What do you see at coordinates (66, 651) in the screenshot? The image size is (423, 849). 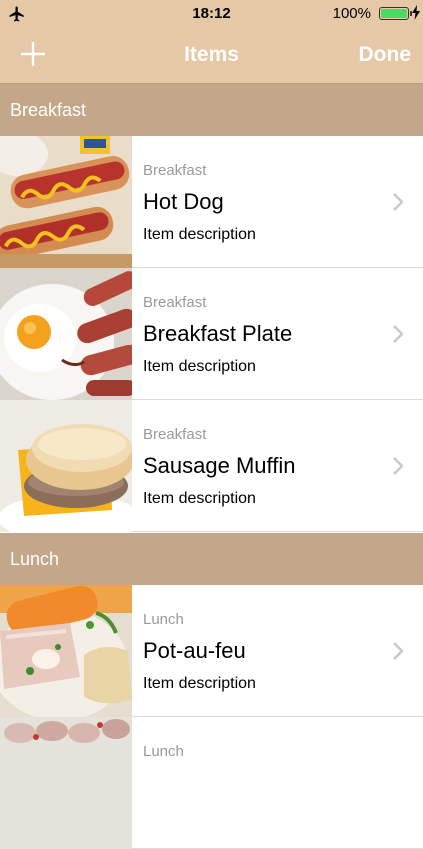 I see `pot-au-feu-photo` at bounding box center [66, 651].